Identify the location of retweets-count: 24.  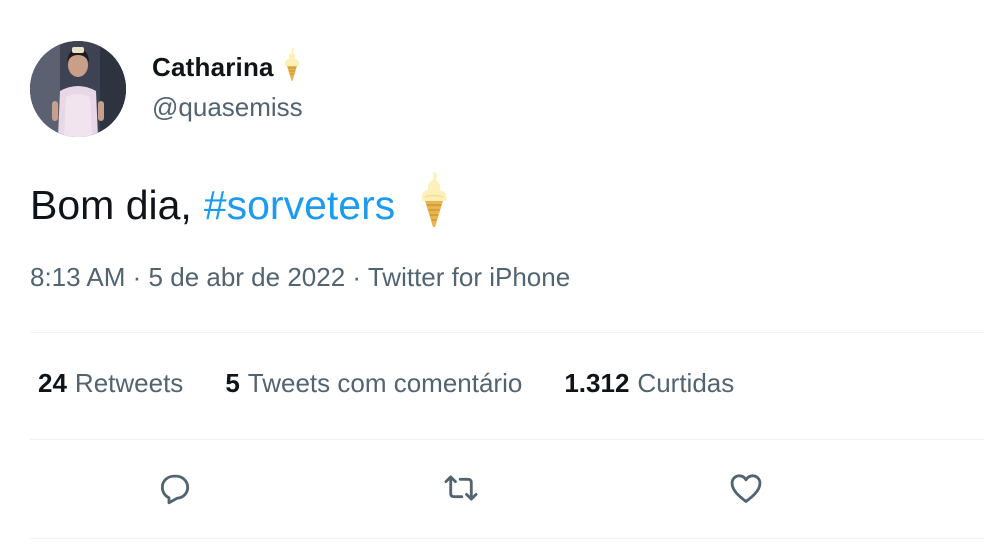
(52, 383).